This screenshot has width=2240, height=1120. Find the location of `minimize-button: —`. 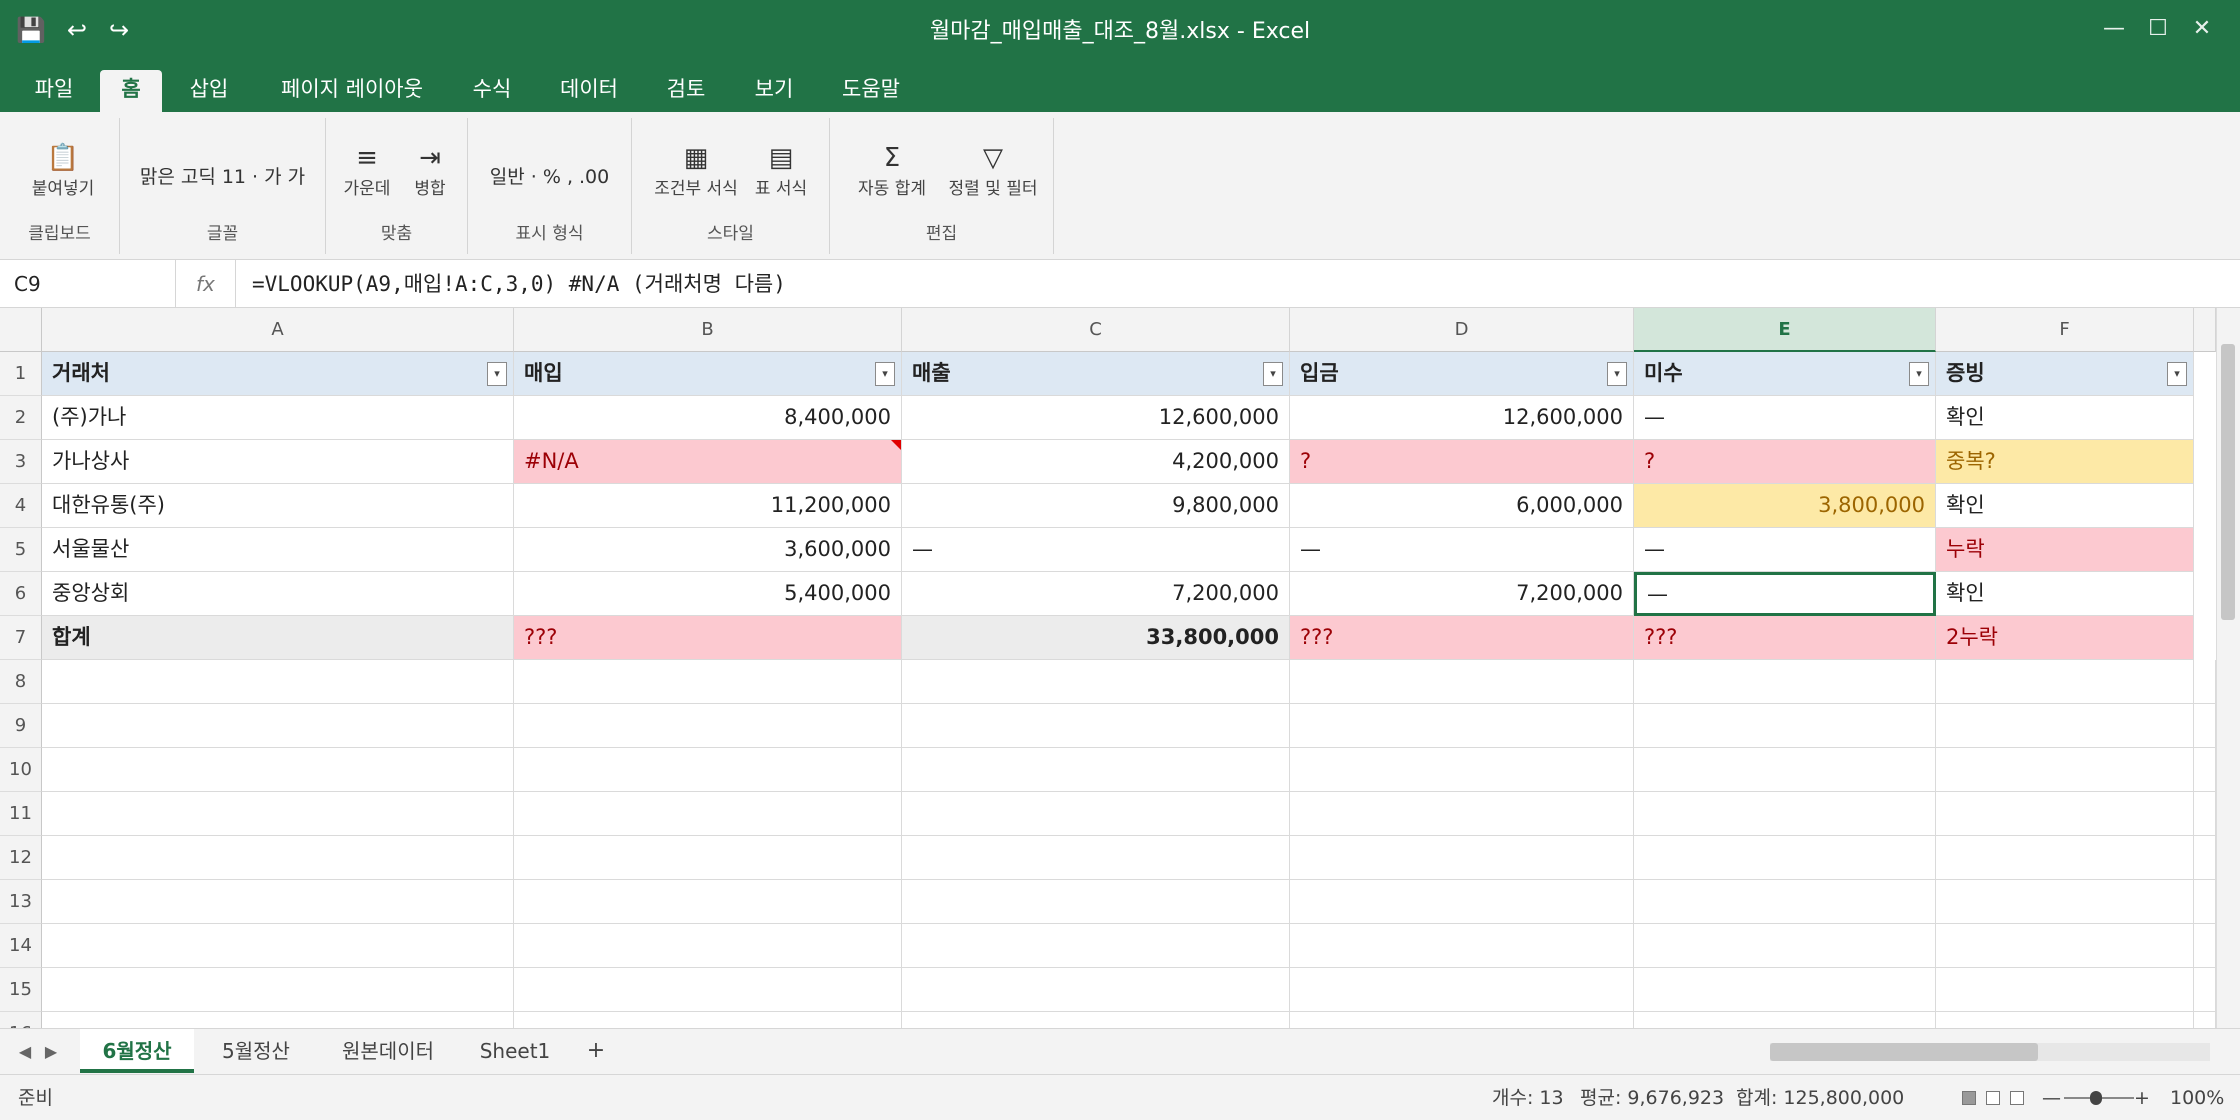

minimize-button: — is located at coordinates (2114, 29).